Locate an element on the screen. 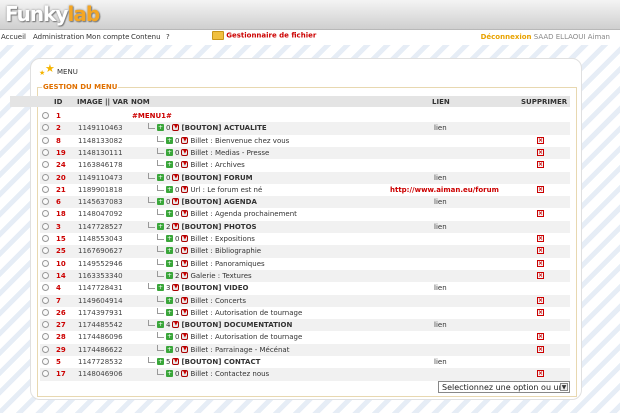 Image resolution: width=620 pixels, height=413 pixels. item-name: [BOUTON] DOCUMENTATION is located at coordinates (236, 325).